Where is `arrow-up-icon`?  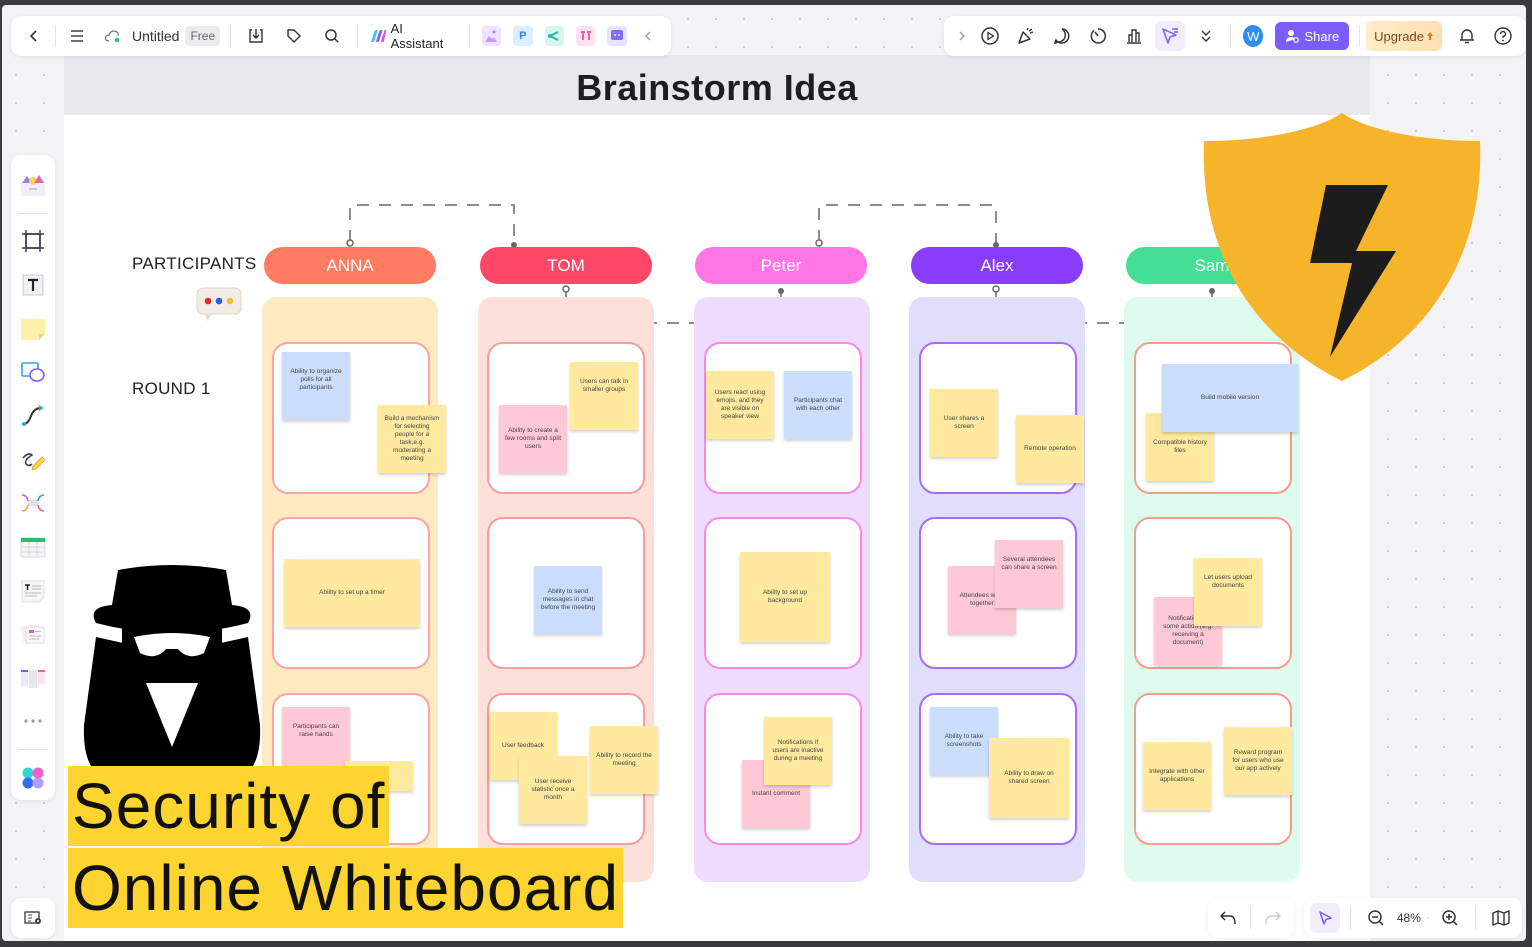 arrow-up-icon is located at coordinates (1430, 36).